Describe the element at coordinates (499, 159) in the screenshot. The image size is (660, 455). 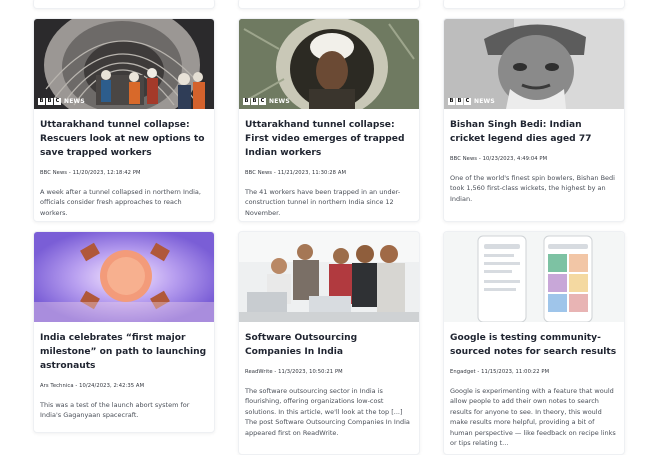
I see `article-meta: BBC News - 10/23/2023, 4:49:04 PM` at that location.